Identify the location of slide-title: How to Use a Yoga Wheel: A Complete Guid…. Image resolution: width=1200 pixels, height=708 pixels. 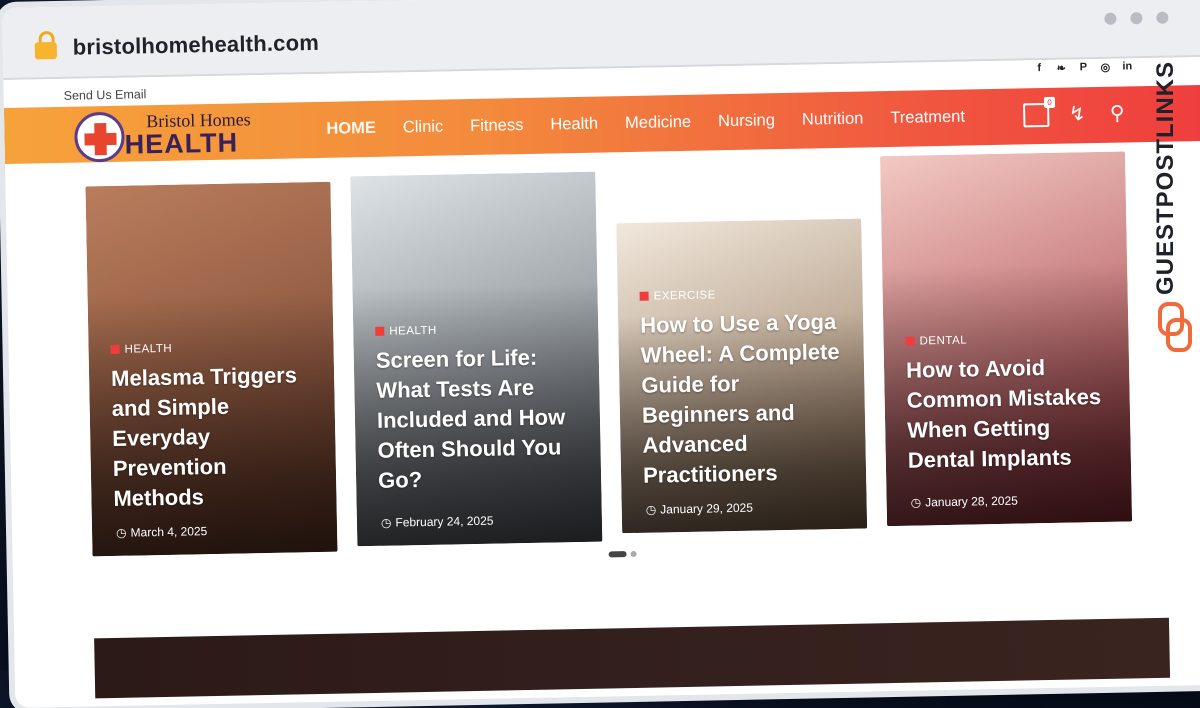
(746, 399).